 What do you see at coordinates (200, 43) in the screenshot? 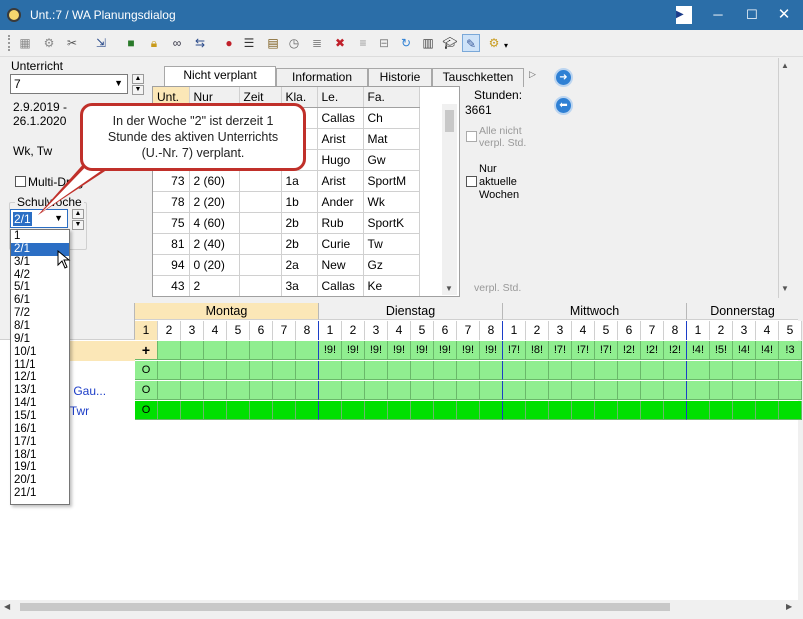
I see `move-icon: ⇆` at bounding box center [200, 43].